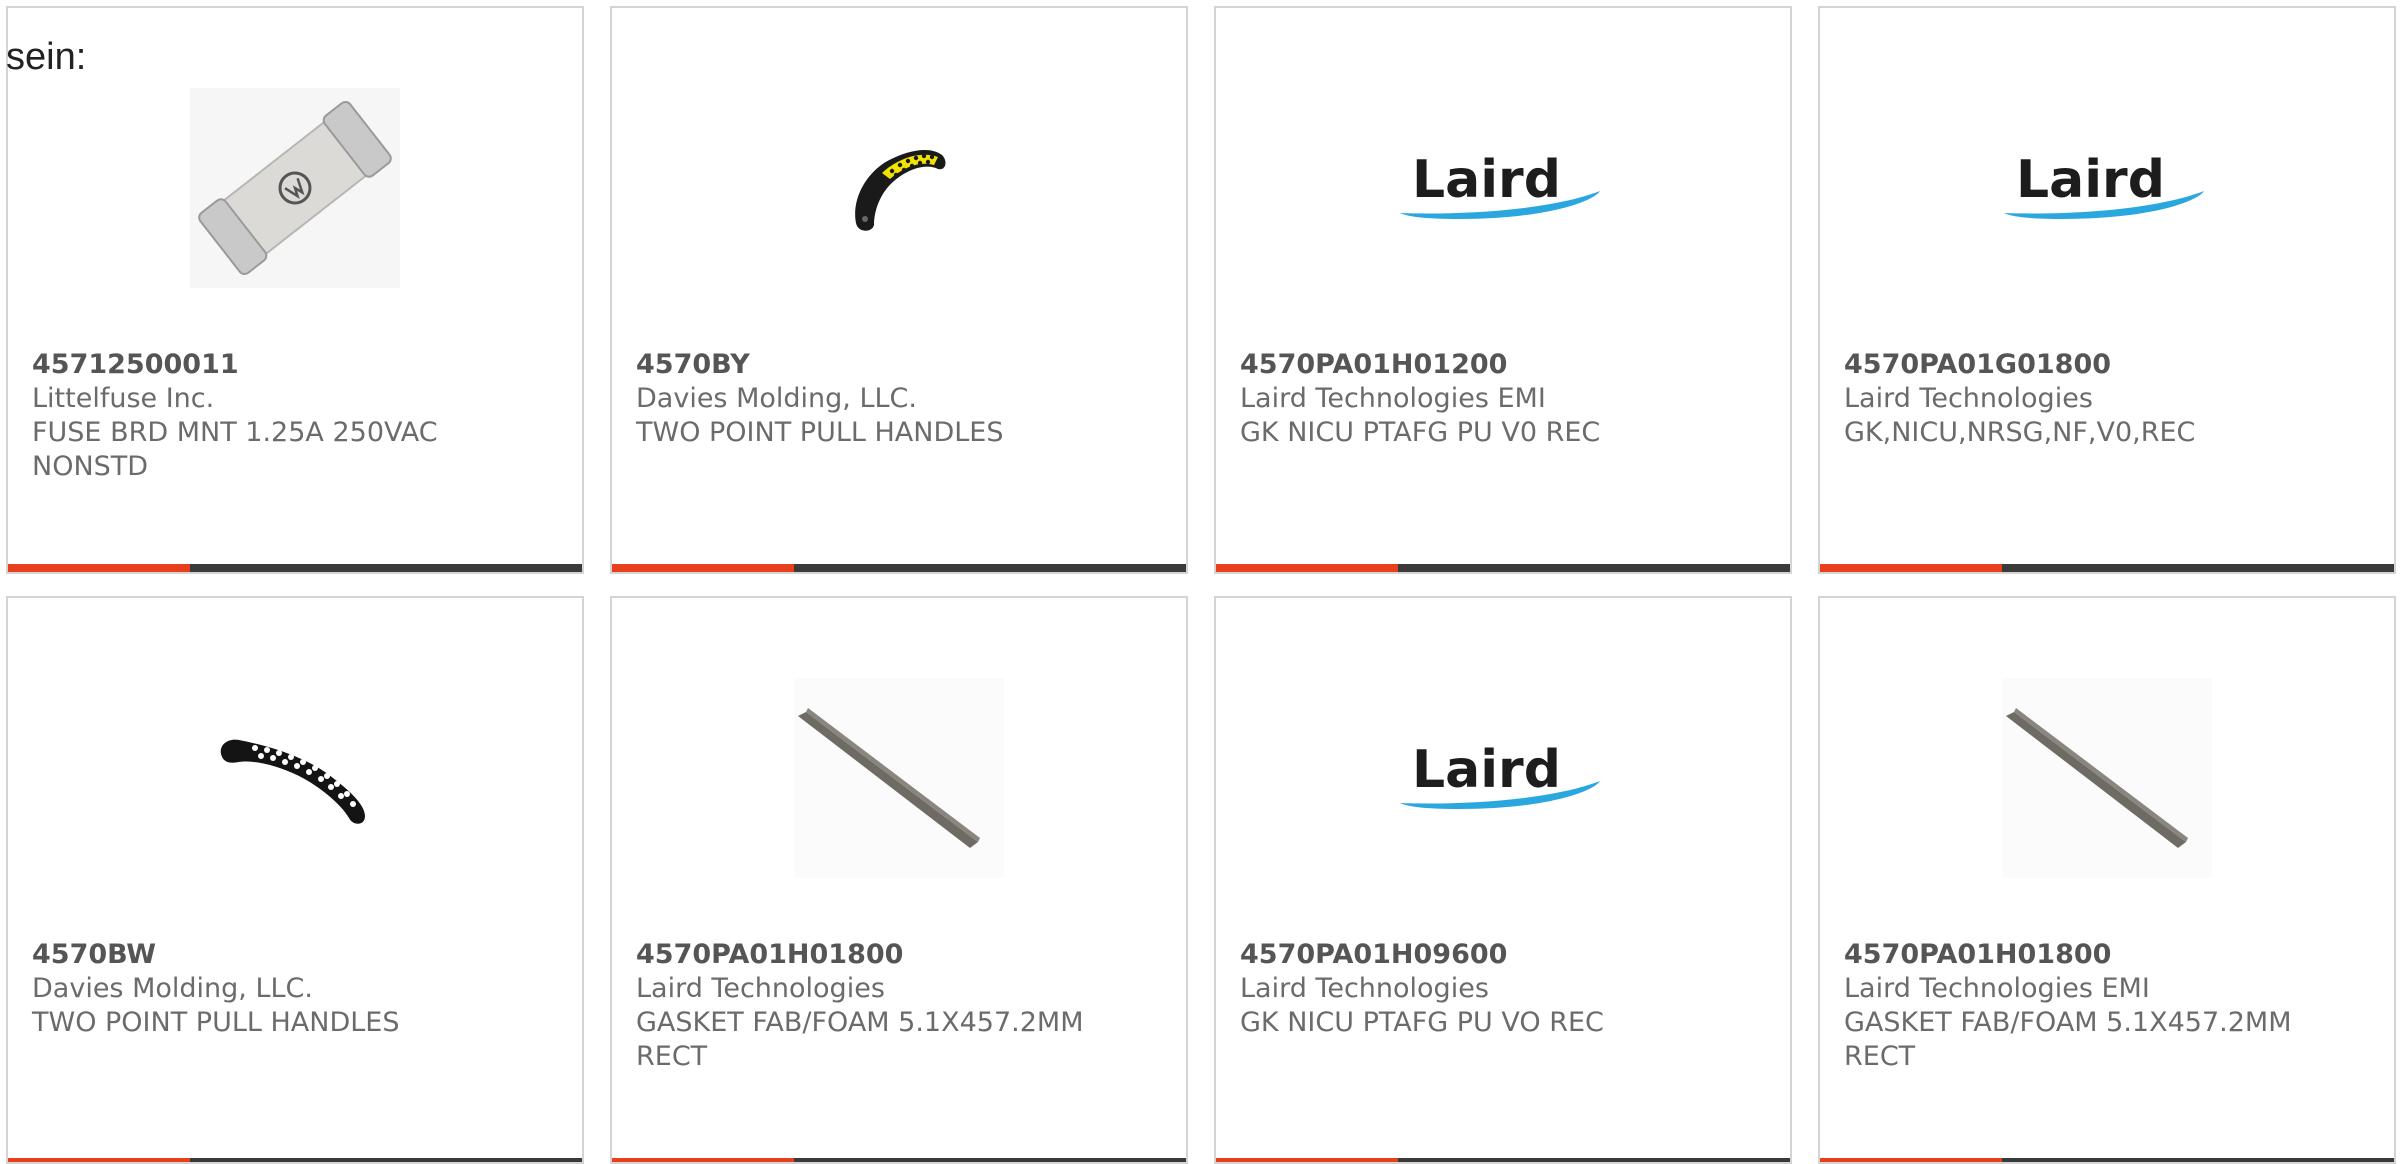 This screenshot has width=2400, height=1164. I want to click on part-number: 4570PA01H09600, so click(1503, 955).